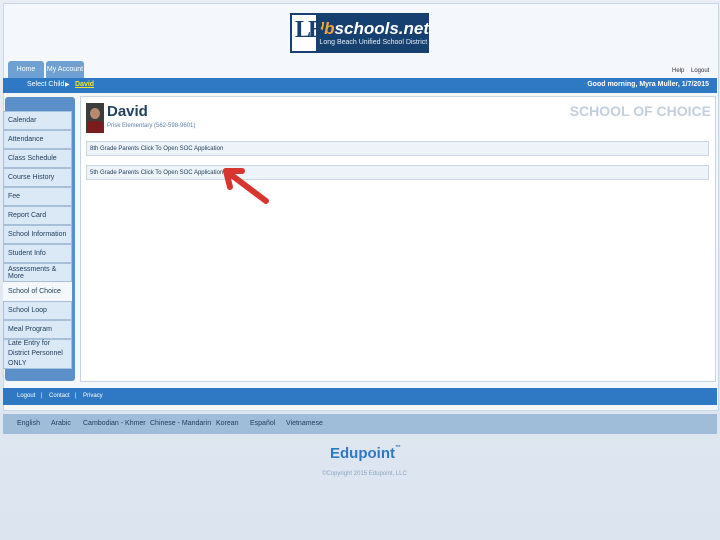 The width and height of the screenshot is (720, 540). What do you see at coordinates (95, 113) in the screenshot?
I see `student-face` at bounding box center [95, 113].